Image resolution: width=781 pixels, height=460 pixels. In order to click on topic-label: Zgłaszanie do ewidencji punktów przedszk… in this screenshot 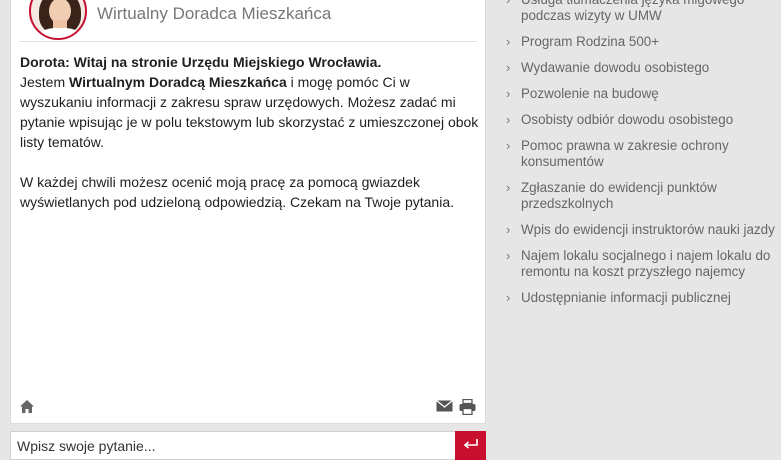, I will do `click(619, 195)`.